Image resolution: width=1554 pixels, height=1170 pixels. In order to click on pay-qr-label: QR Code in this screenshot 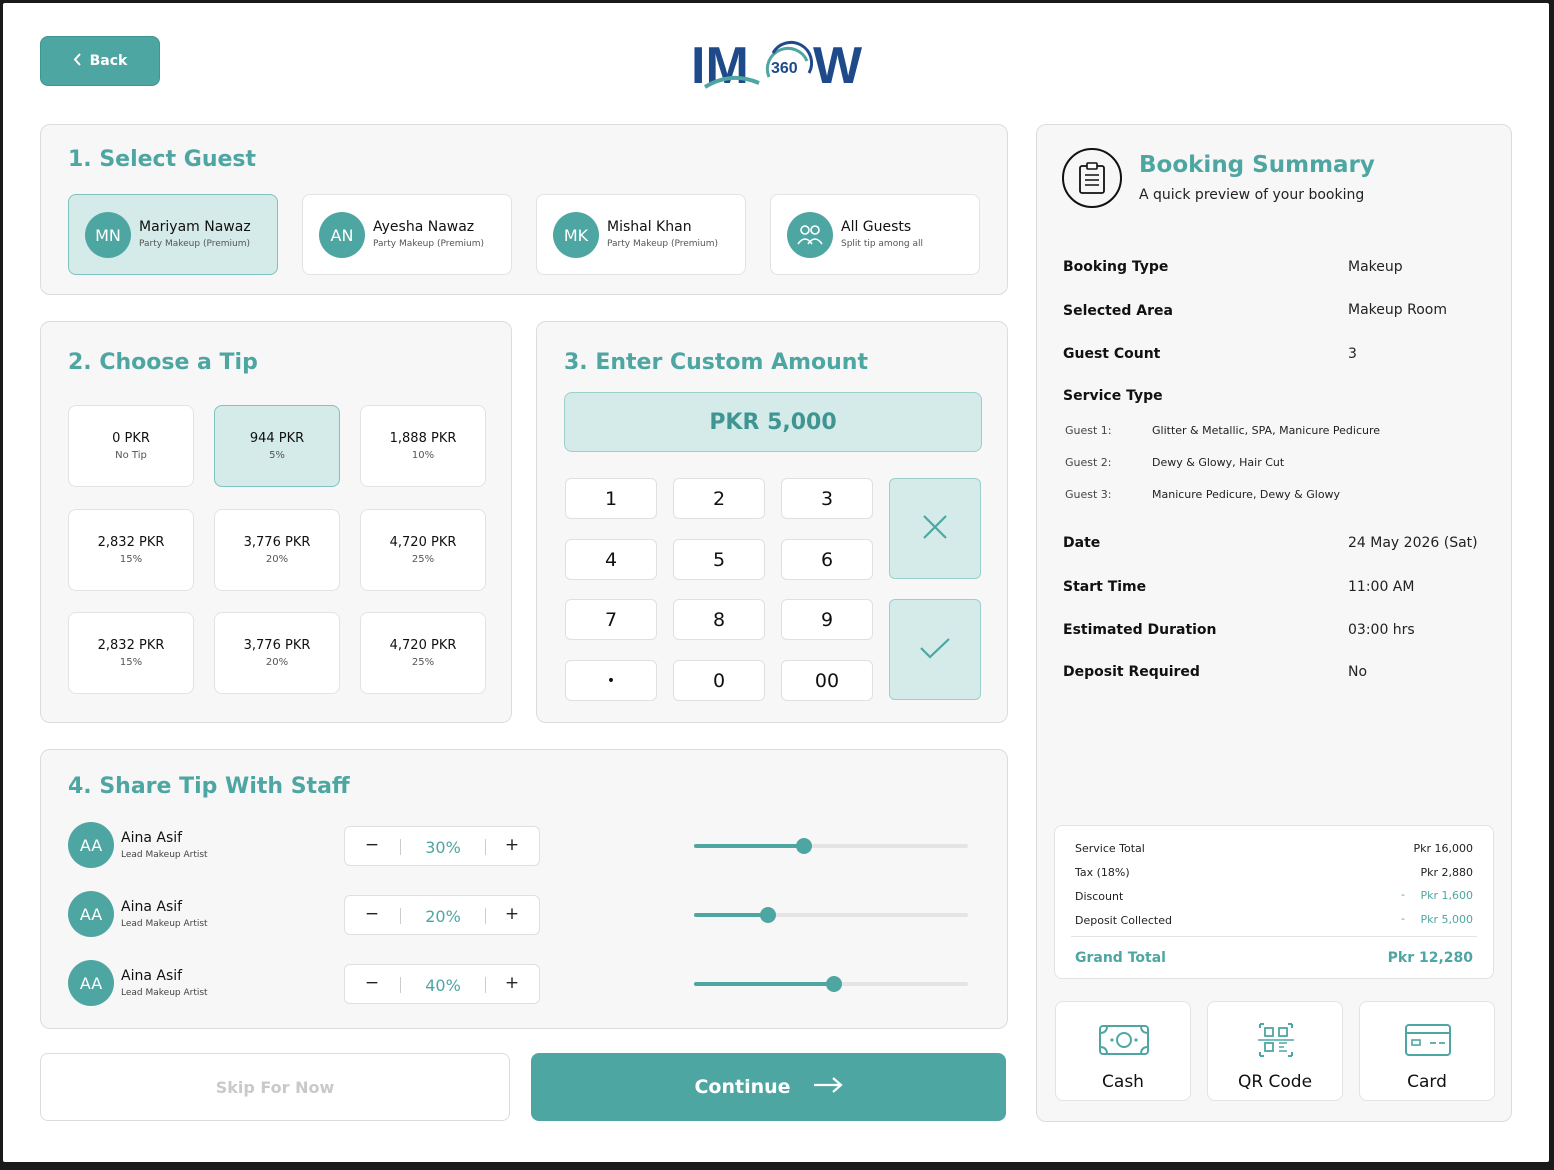, I will do `click(1275, 1082)`.